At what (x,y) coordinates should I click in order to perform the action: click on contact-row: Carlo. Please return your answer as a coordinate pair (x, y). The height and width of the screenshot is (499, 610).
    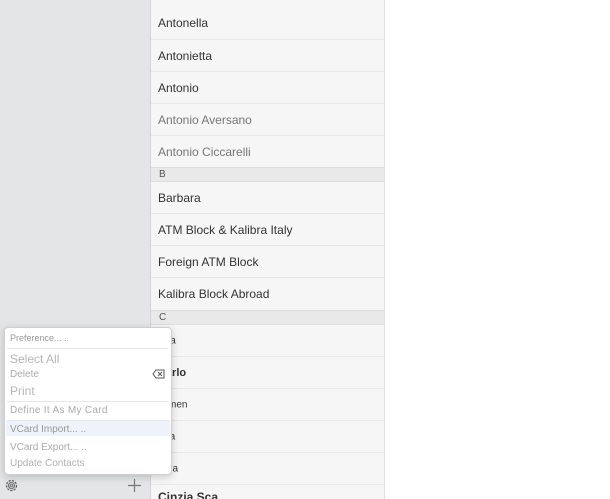
    Looking at the image, I should click on (267, 373).